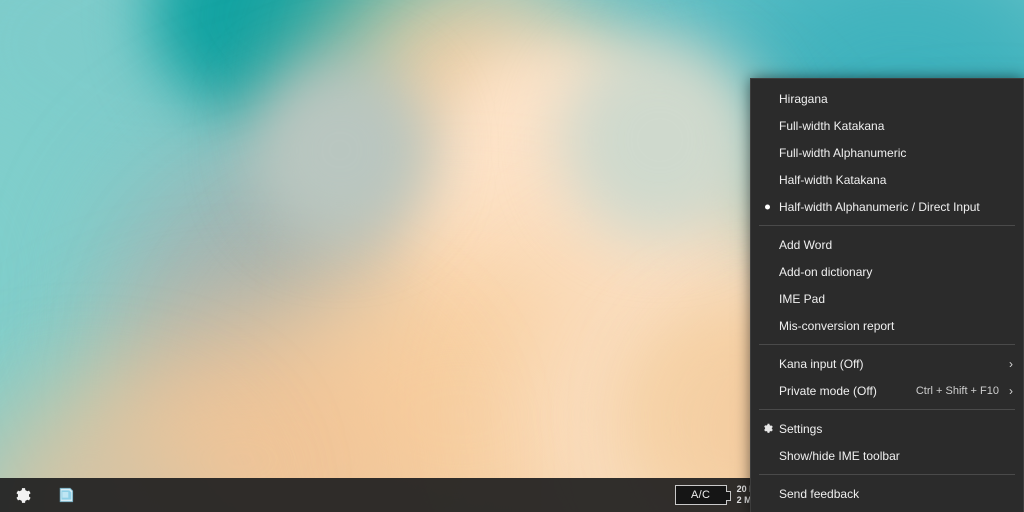  I want to click on menu-item-half-width-katakana: Half-width Katakana, so click(887, 179).